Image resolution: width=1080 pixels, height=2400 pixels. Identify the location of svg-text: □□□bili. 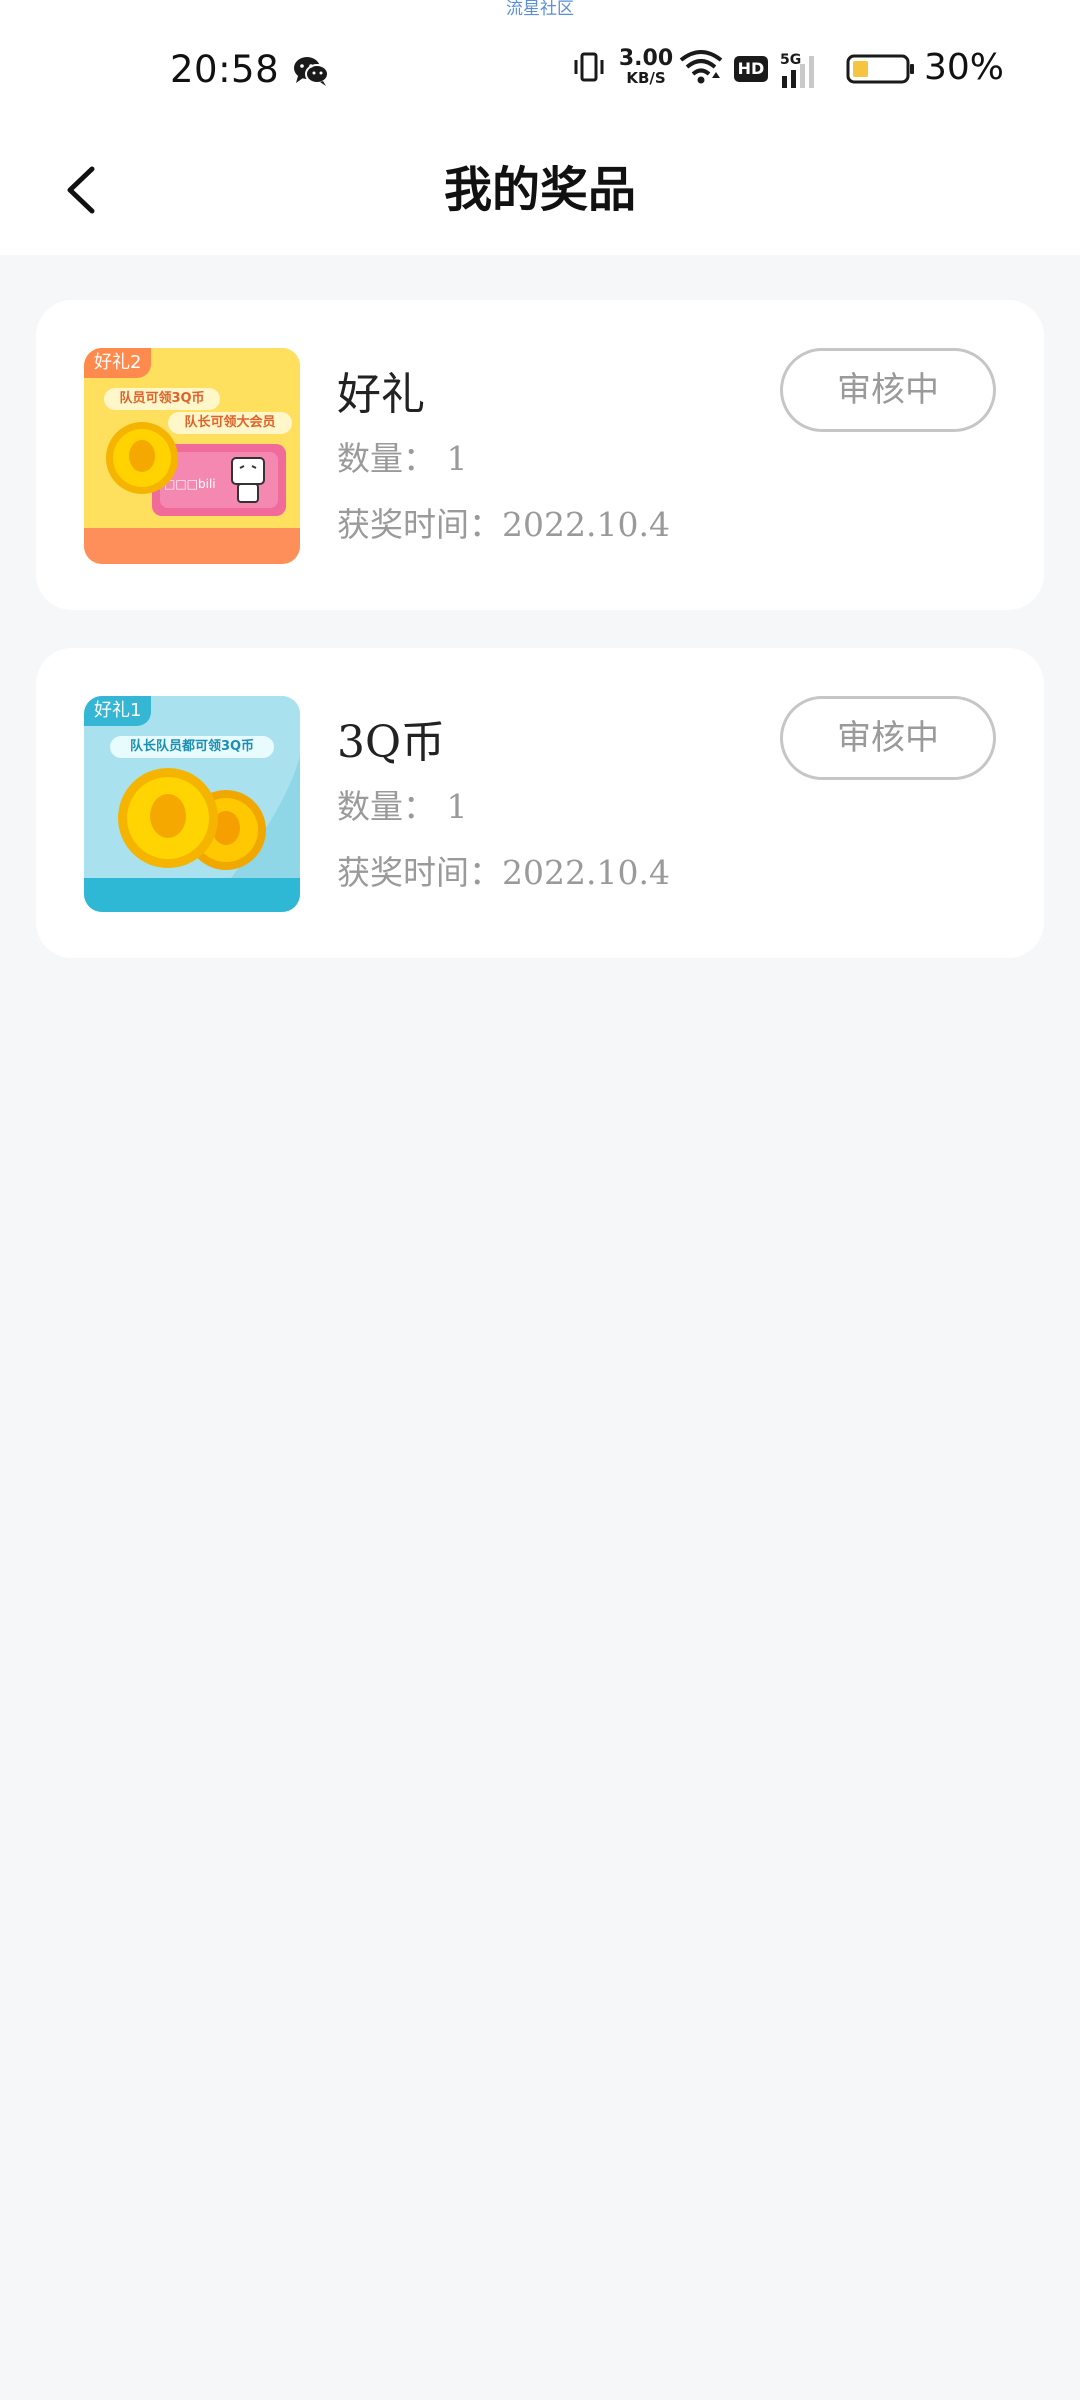
(190, 484).